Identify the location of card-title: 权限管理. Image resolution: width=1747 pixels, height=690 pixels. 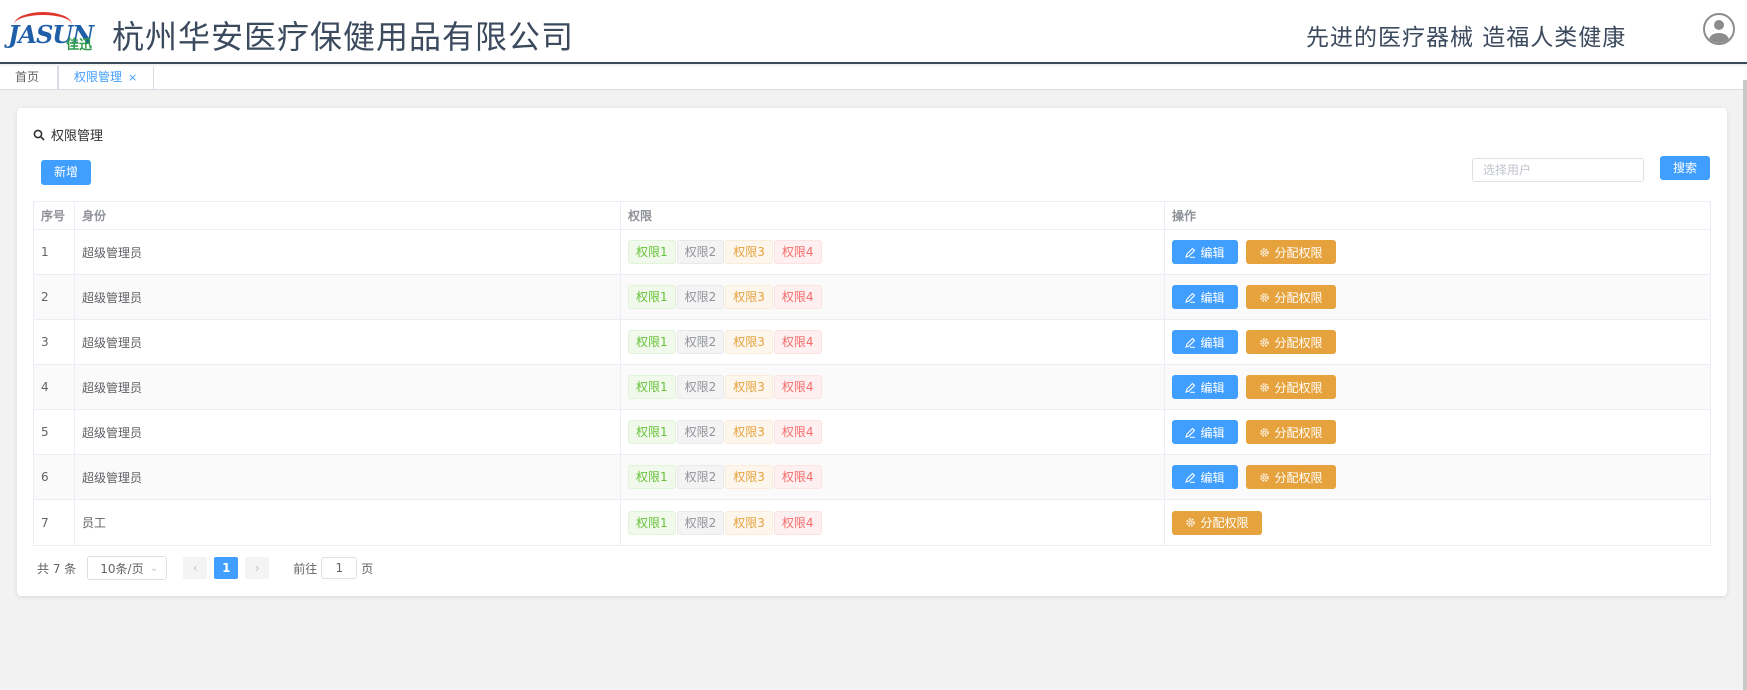
(68, 134).